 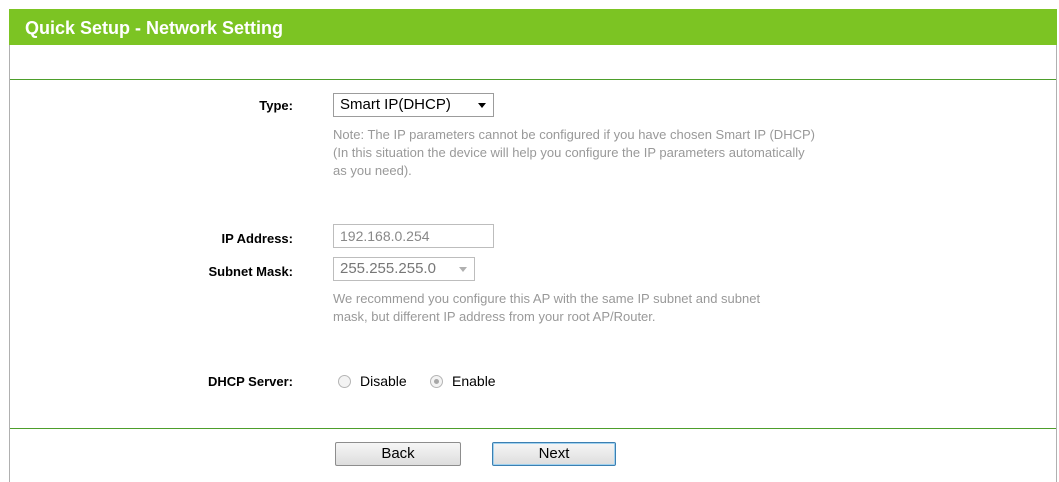 I want to click on subnet-mask-label: Subnet Mask:, so click(x=250, y=271).